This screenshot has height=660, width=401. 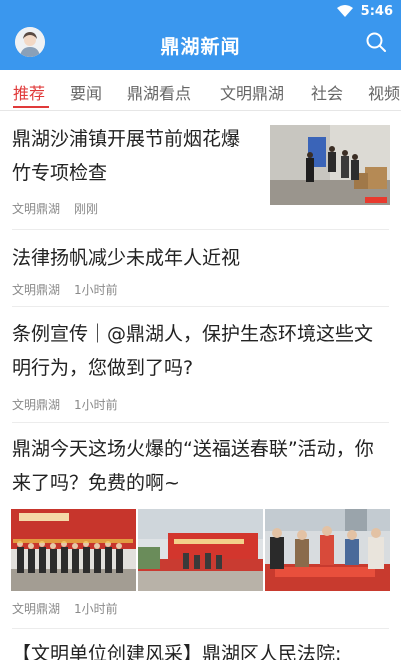 What do you see at coordinates (177, 651) in the screenshot?
I see `article-title: 【文明单位创建风采】鼎湖区人民法院:` at bounding box center [177, 651].